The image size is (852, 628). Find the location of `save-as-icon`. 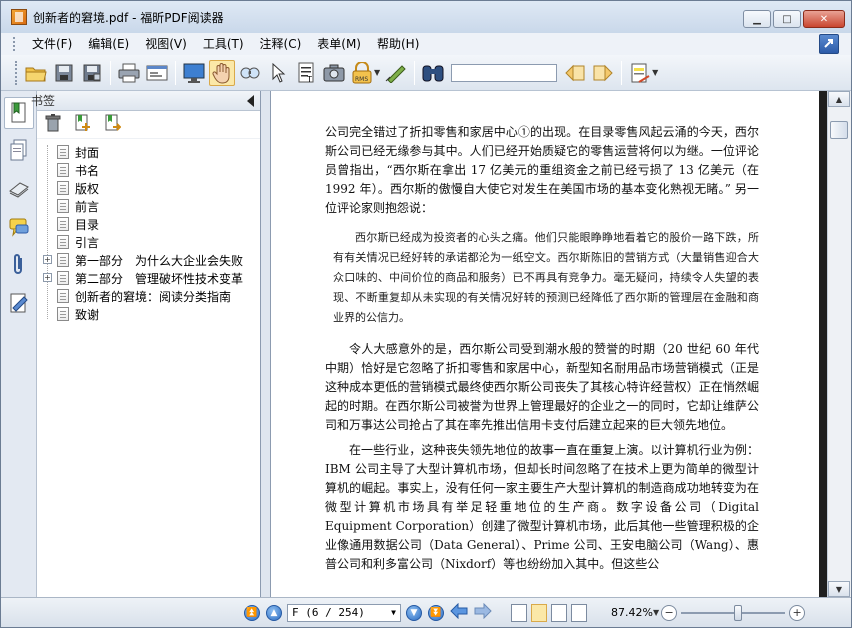

save-as-icon is located at coordinates (92, 73).